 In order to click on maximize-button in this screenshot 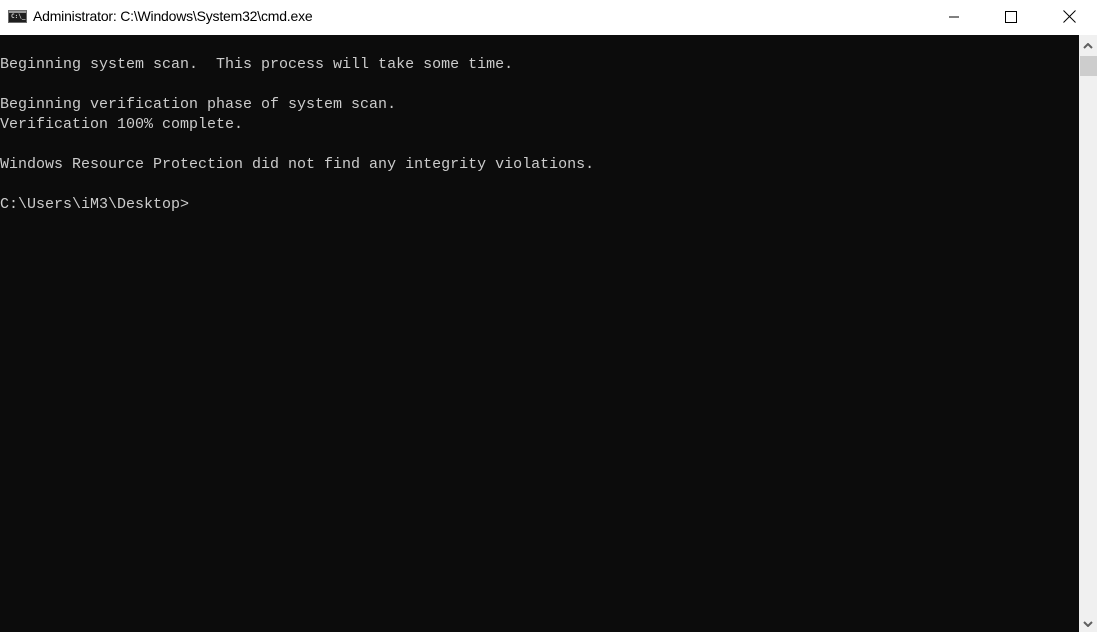, I will do `click(1011, 16)`.